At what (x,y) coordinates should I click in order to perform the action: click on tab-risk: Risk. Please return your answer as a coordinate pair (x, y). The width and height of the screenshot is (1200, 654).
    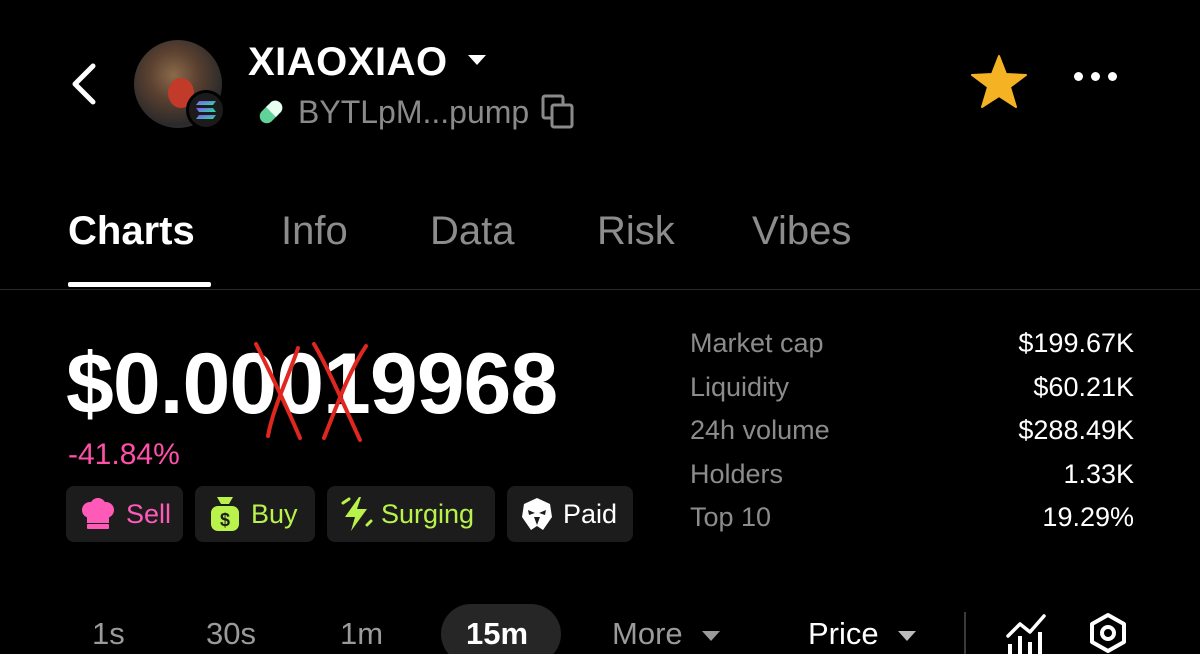
    Looking at the image, I should click on (636, 231).